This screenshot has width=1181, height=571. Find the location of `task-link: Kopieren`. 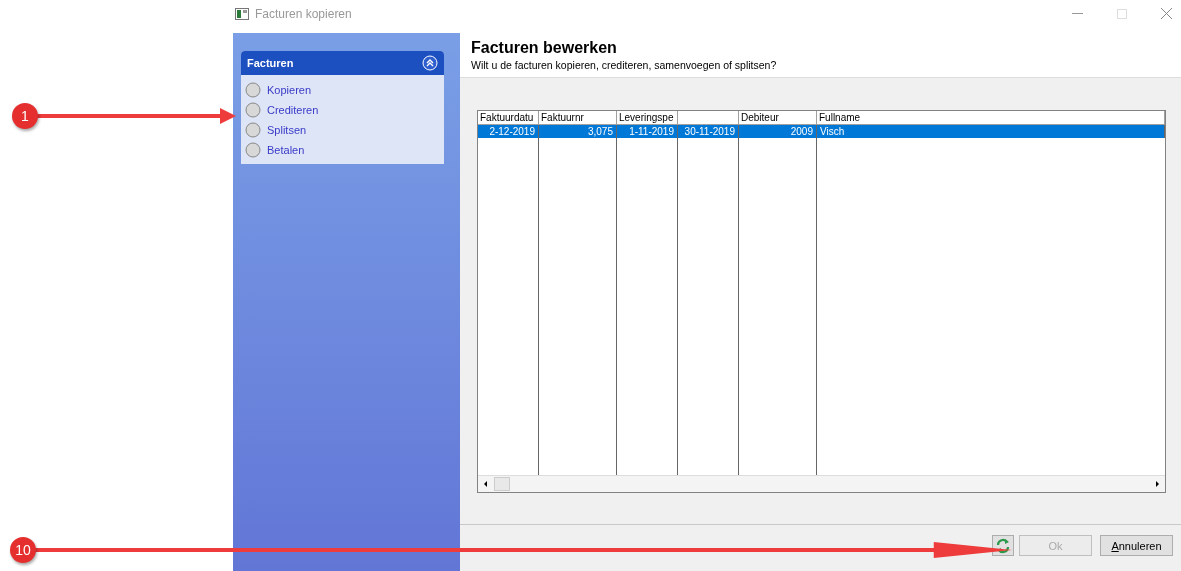

task-link: Kopieren is located at coordinates (289, 90).